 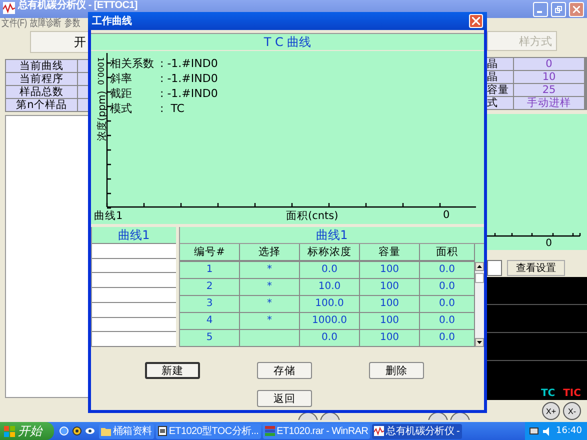 What do you see at coordinates (162, 431) in the screenshot?
I see `document-icon` at bounding box center [162, 431].